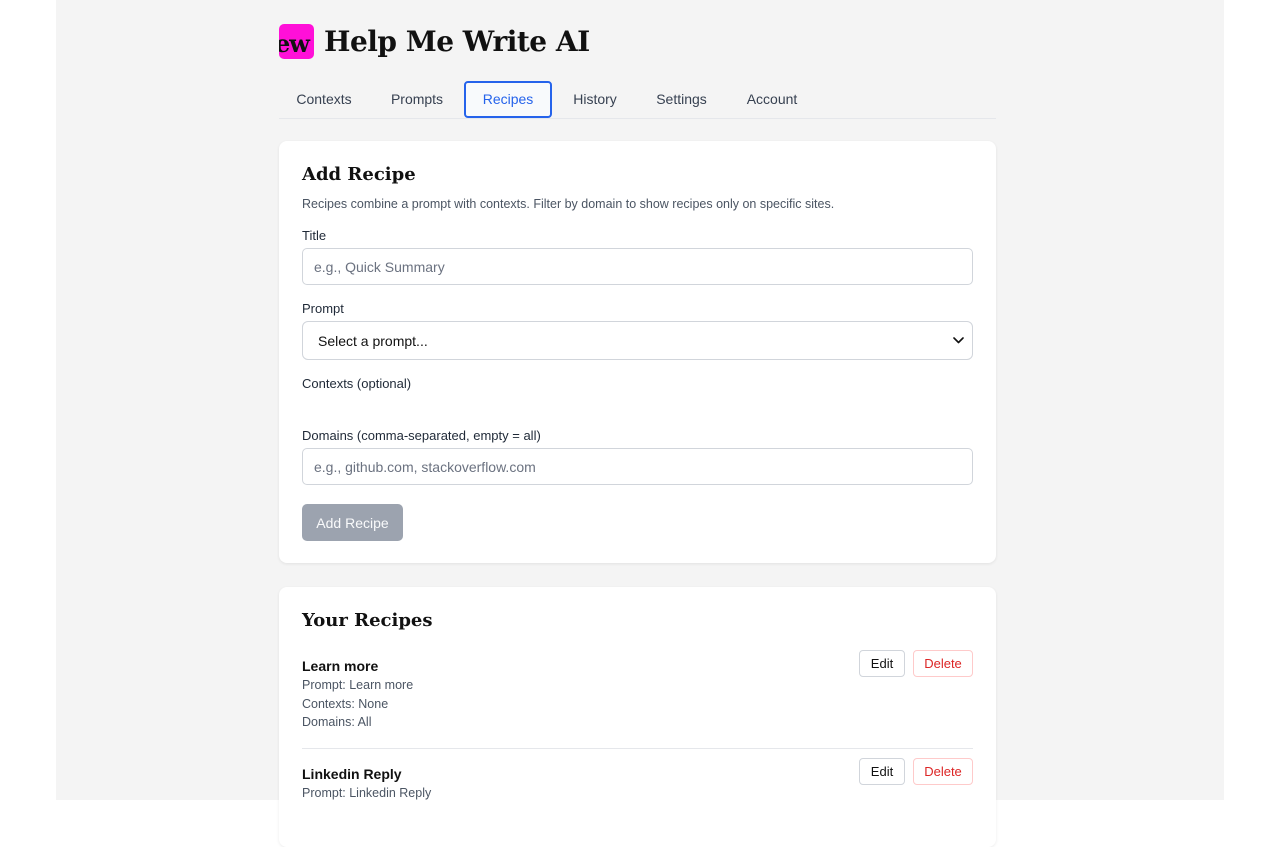 The image size is (1280, 847). What do you see at coordinates (323, 308) in the screenshot?
I see `prompt-label: Prompt` at bounding box center [323, 308].